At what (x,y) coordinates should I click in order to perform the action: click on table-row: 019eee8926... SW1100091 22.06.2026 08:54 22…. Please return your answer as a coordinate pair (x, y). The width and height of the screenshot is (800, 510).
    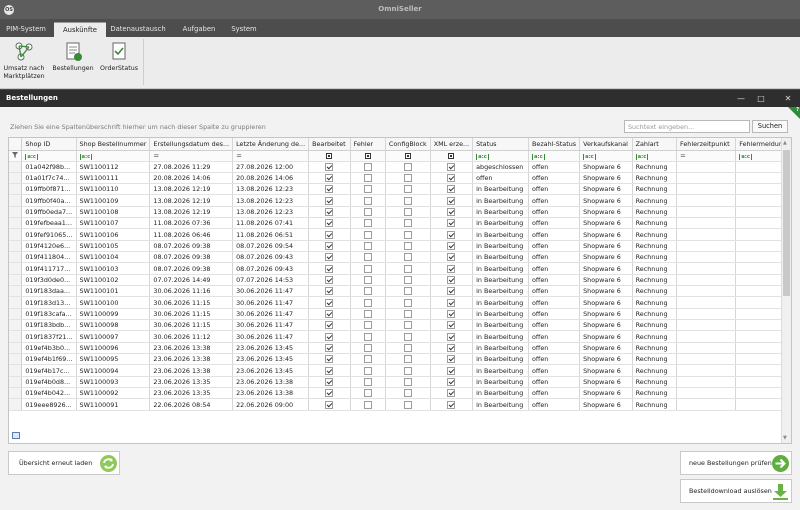
    Looking at the image, I should click on (400, 404).